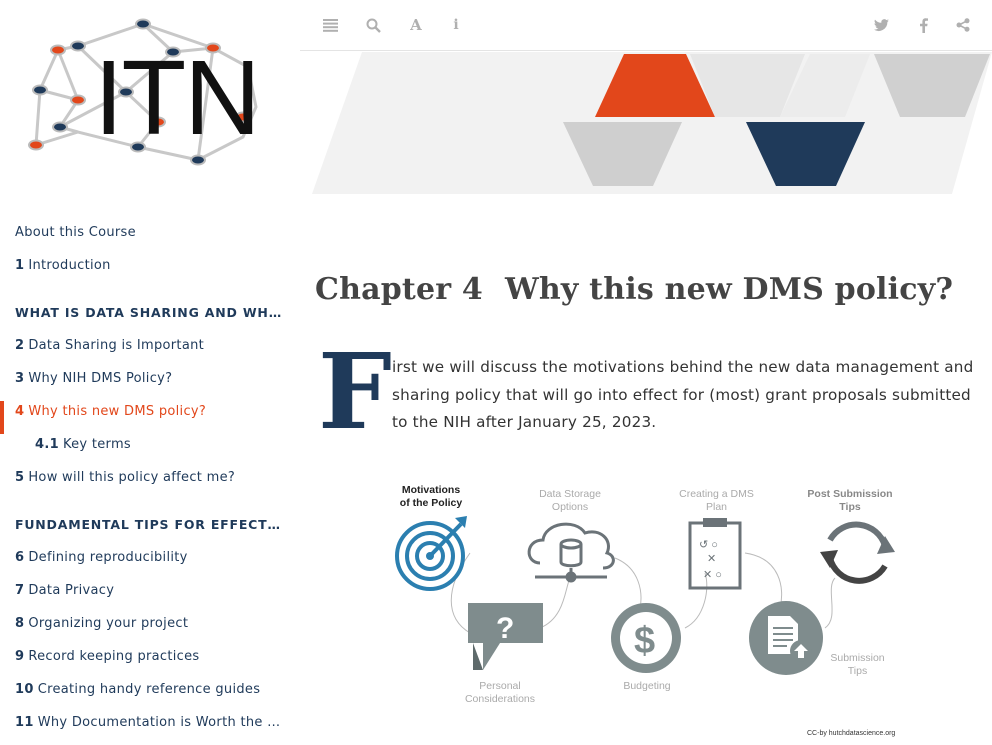  I want to click on toc-item: 2 Data Sharing is Important, so click(142, 351).